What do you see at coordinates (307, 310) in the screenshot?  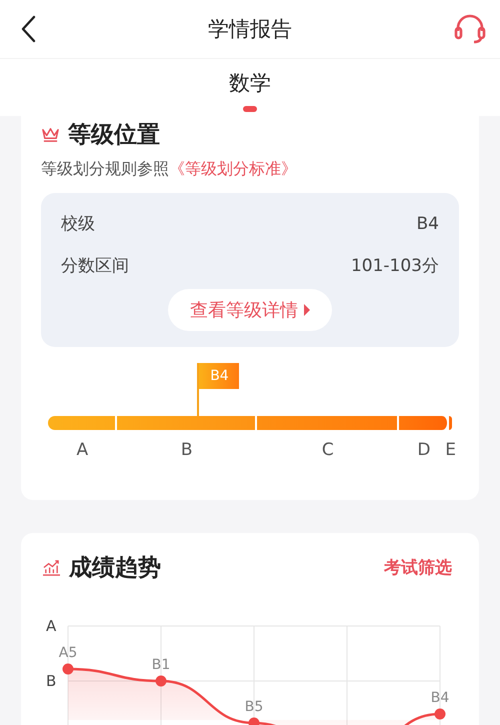 I see `caret-icon` at bounding box center [307, 310].